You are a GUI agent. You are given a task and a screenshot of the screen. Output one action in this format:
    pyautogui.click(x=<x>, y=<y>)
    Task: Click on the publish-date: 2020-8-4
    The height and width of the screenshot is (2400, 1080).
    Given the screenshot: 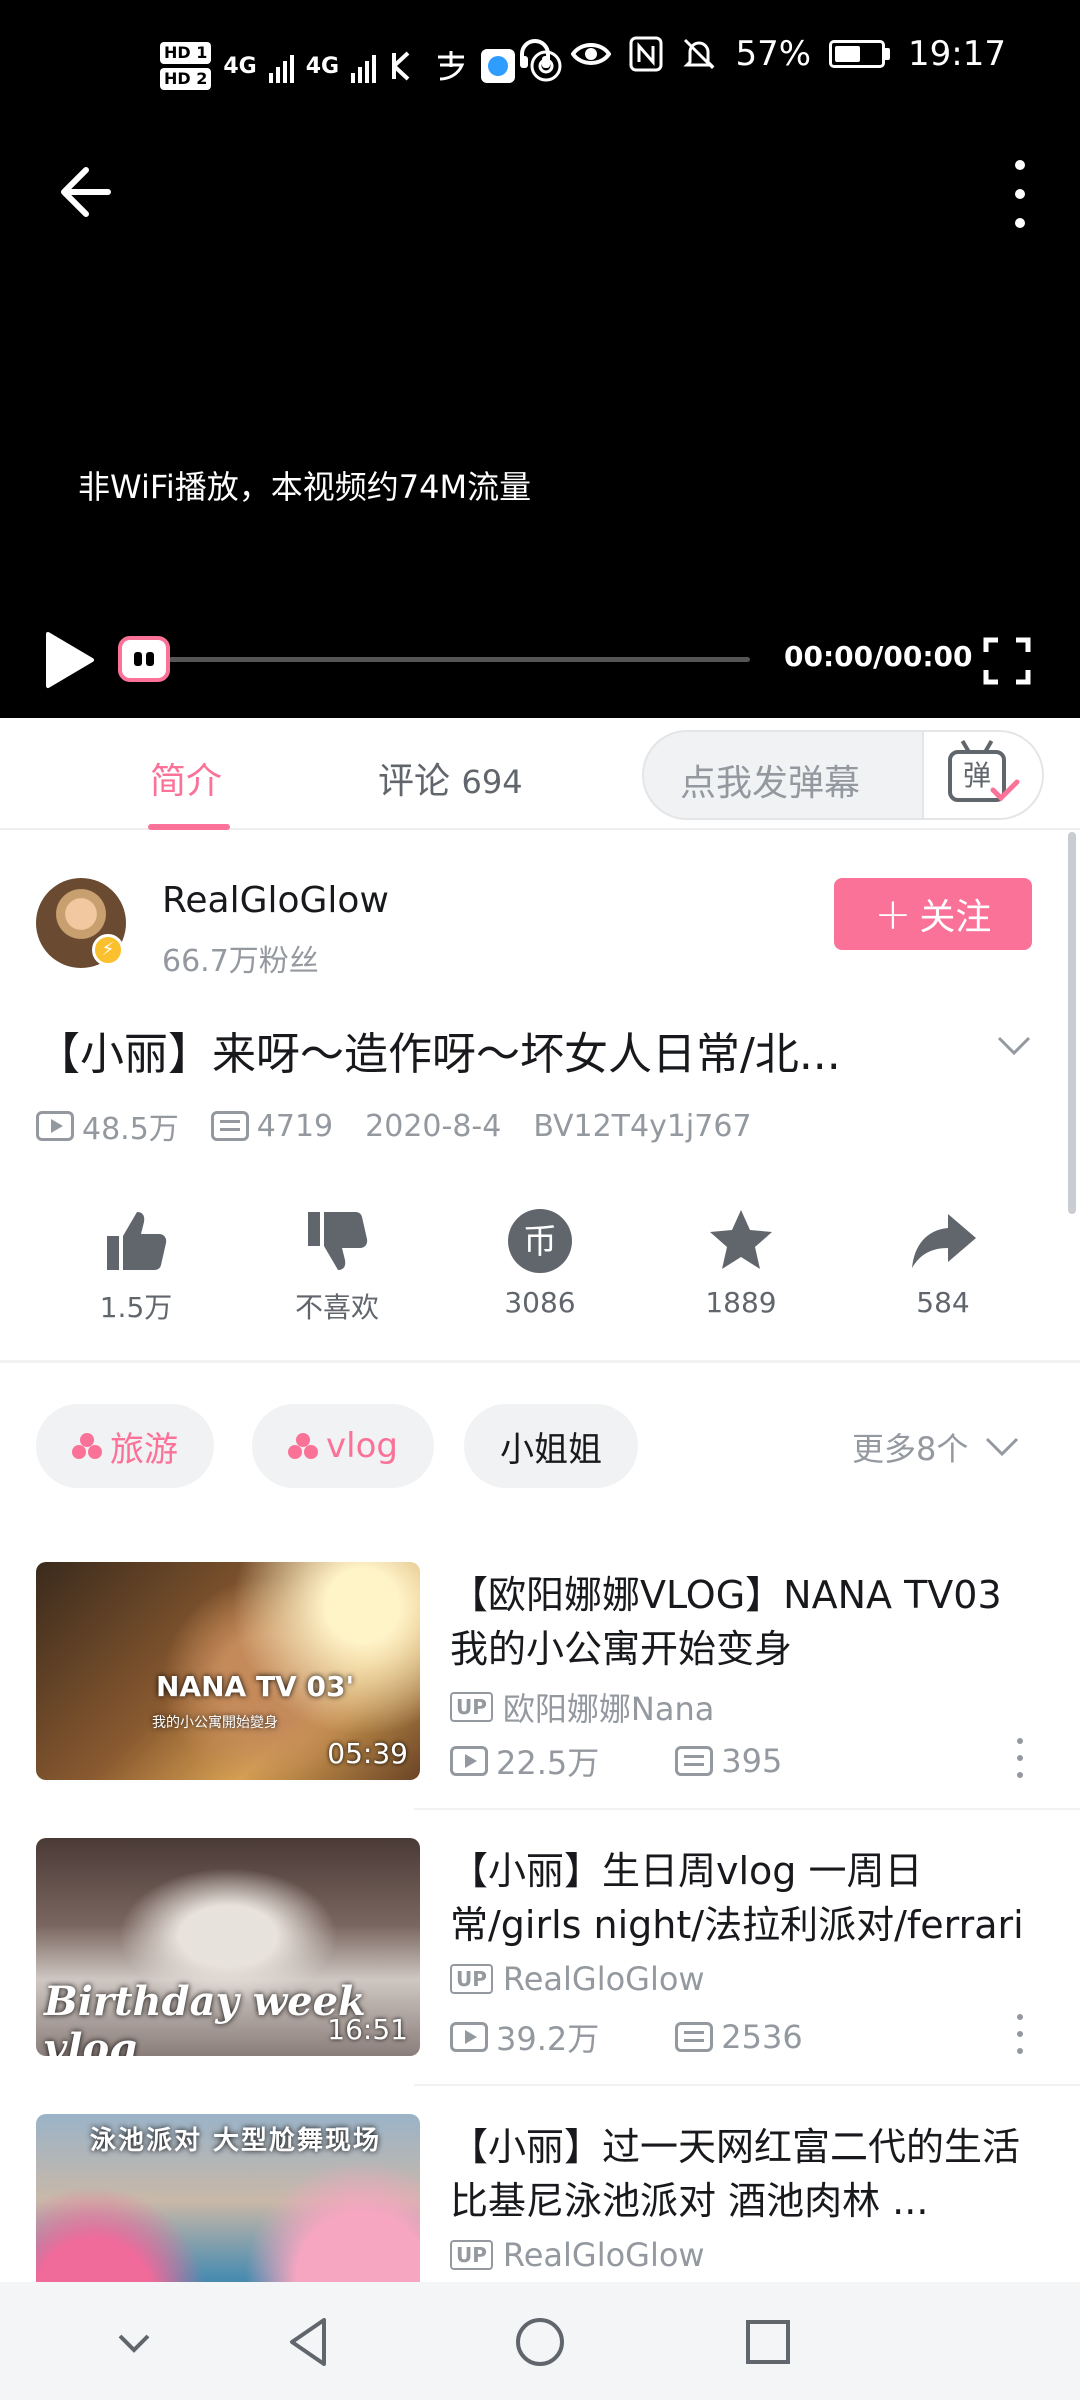 What is the action you would take?
    pyautogui.click(x=433, y=1126)
    